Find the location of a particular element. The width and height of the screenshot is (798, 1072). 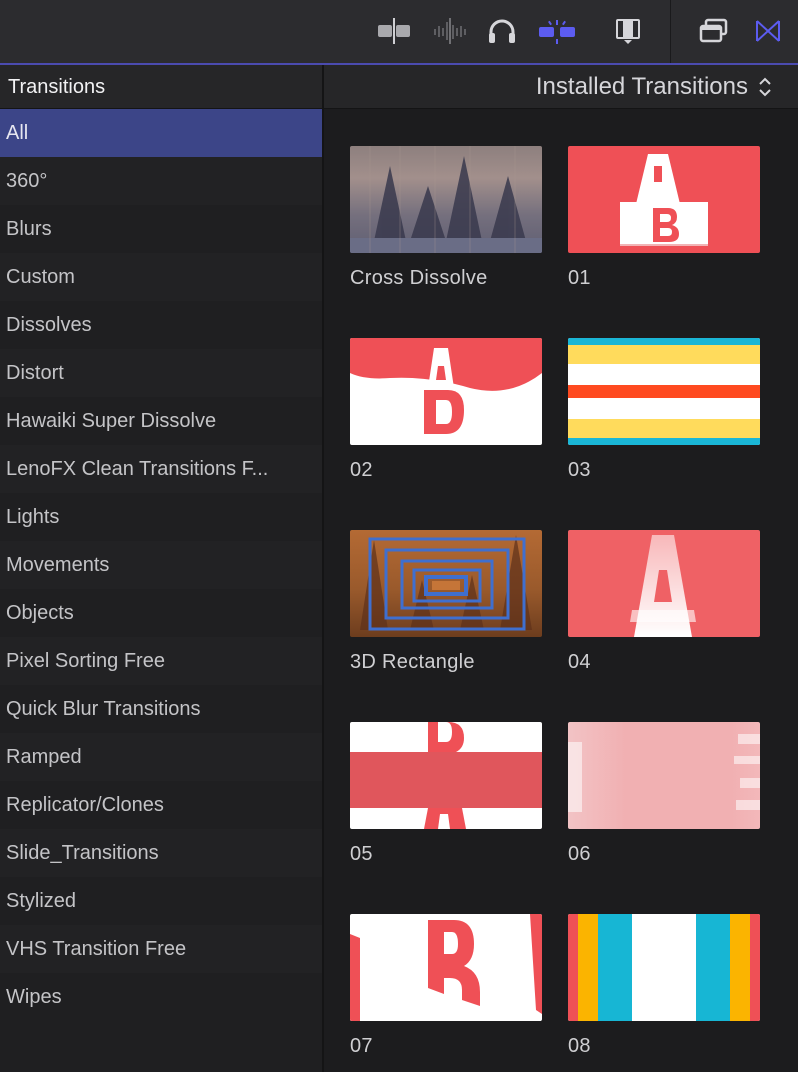

tile-02: 02 is located at coordinates (446, 410).